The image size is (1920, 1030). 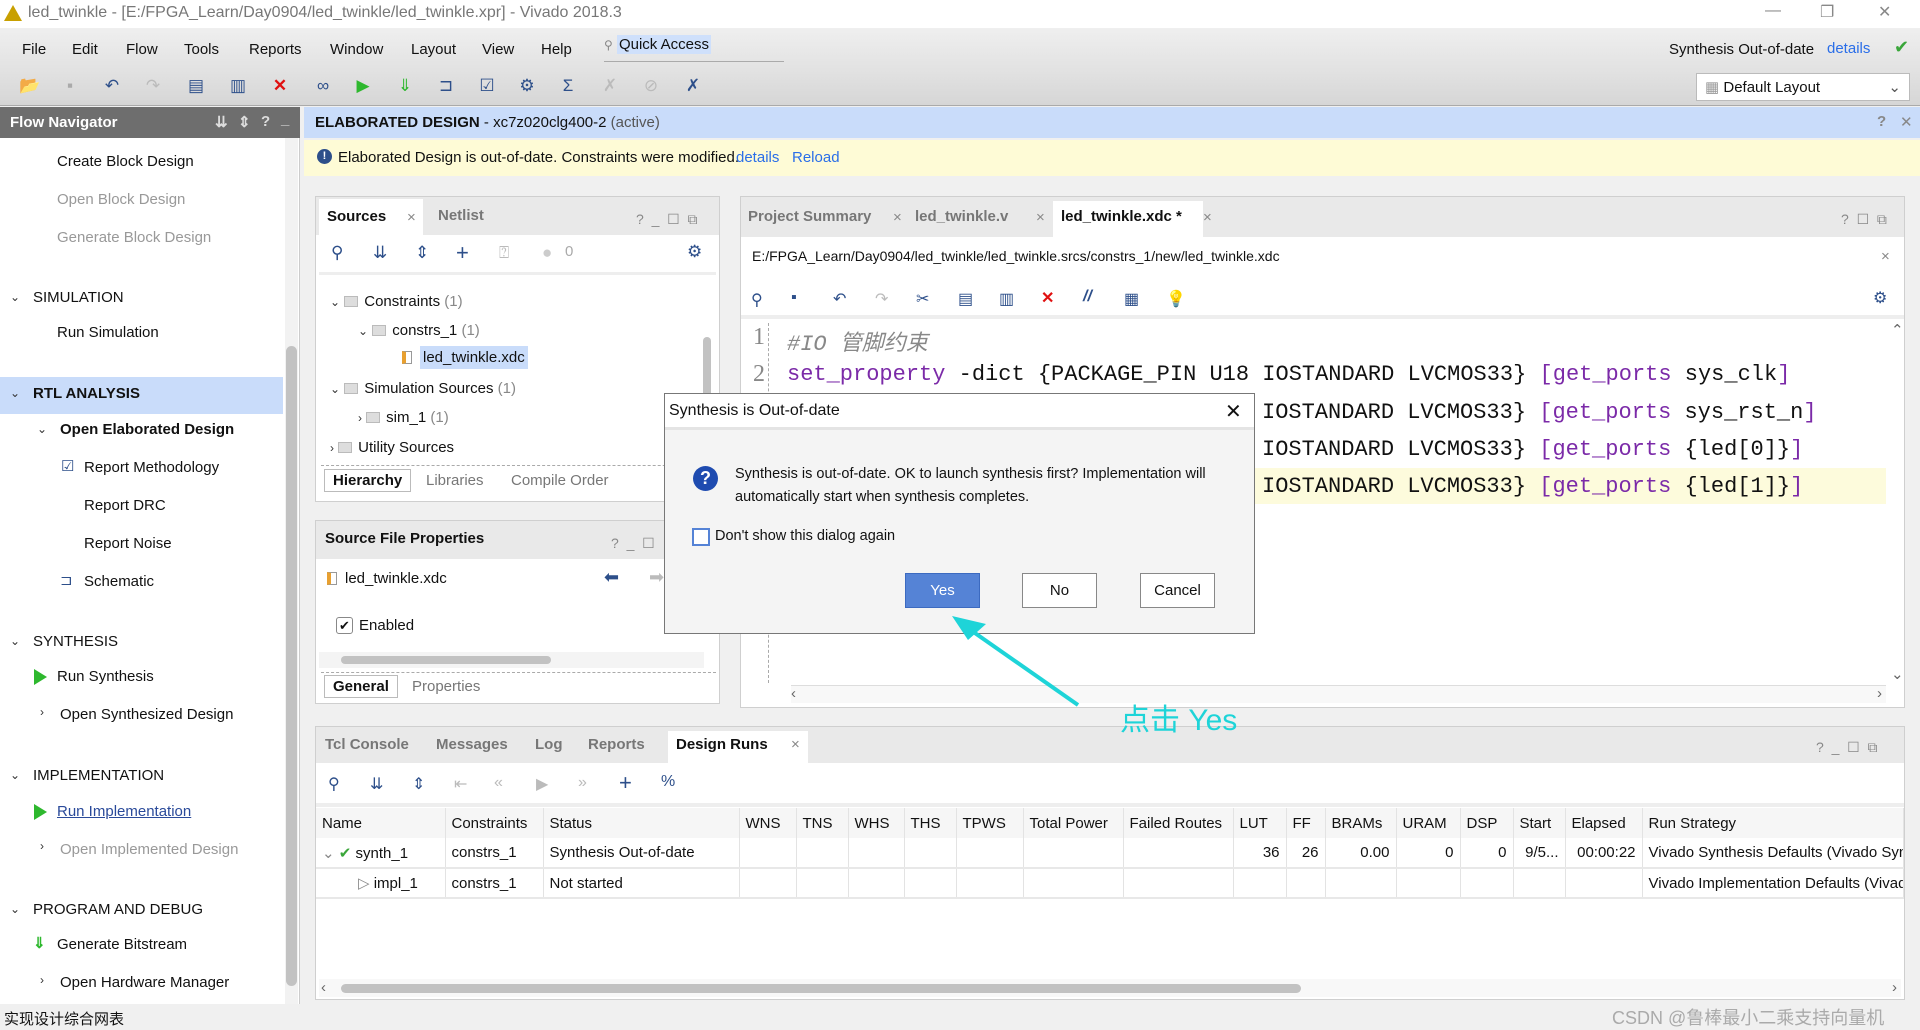 I want to click on watermark: CSDN @鲁棒最小二乘支持向量机, so click(x=1748, y=1018).